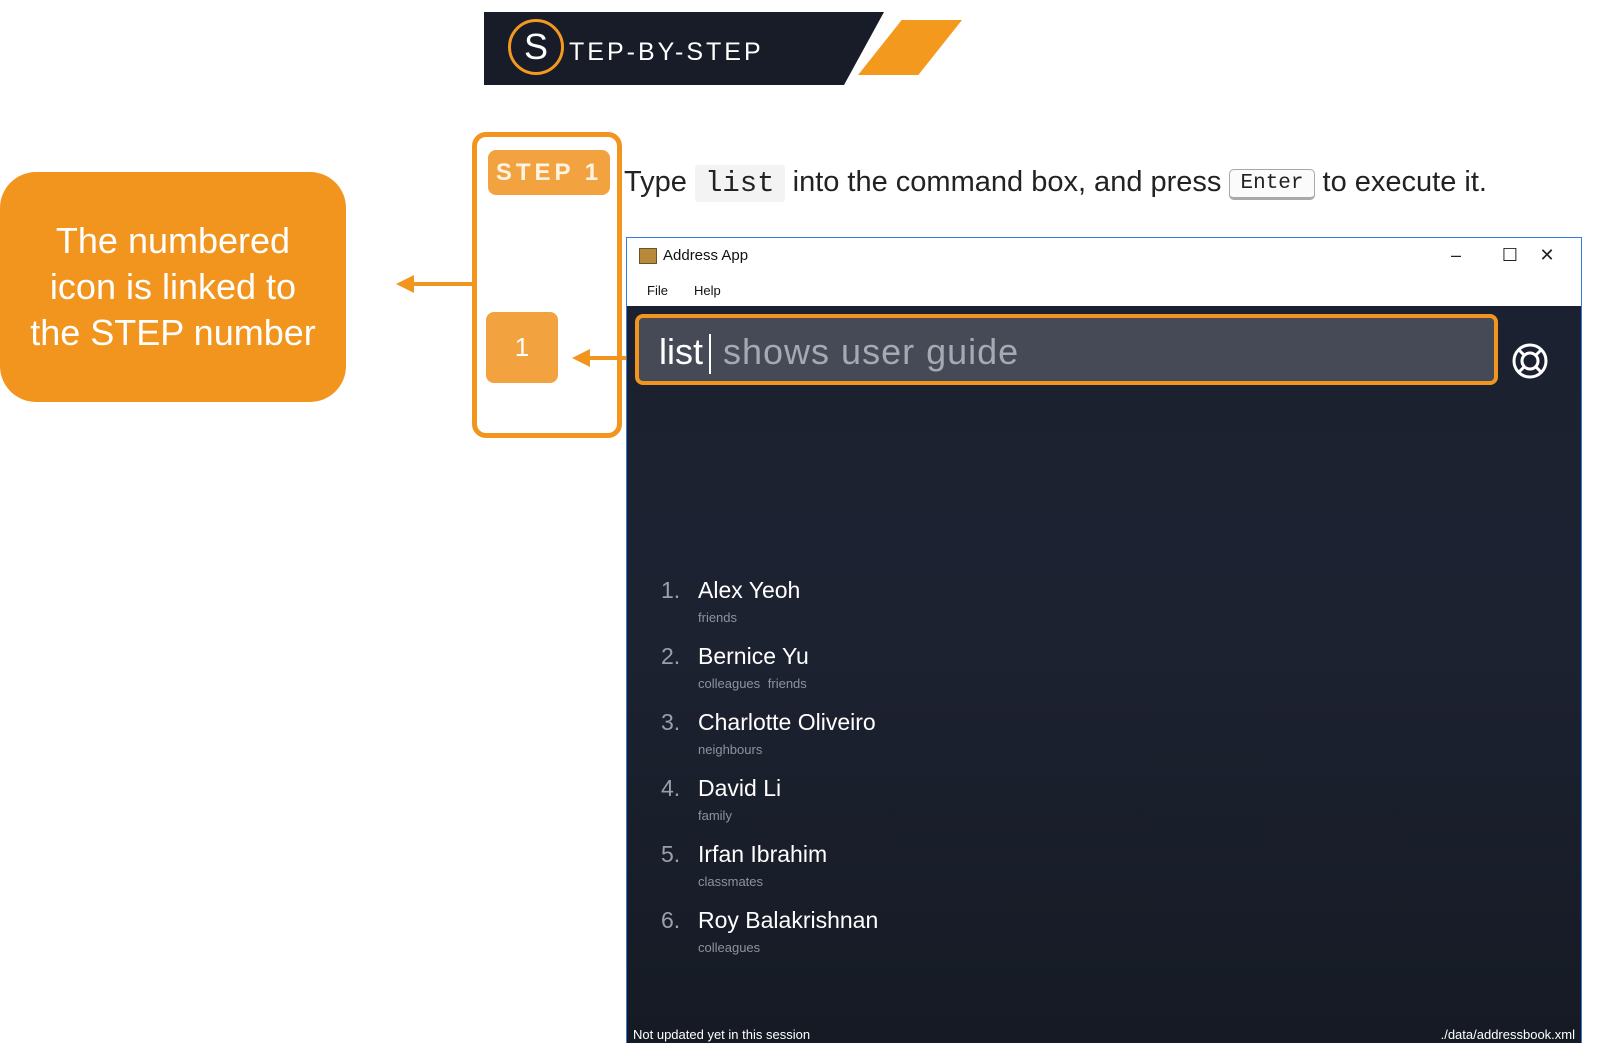  What do you see at coordinates (671, 854) in the screenshot?
I see `person-index: 5.` at bounding box center [671, 854].